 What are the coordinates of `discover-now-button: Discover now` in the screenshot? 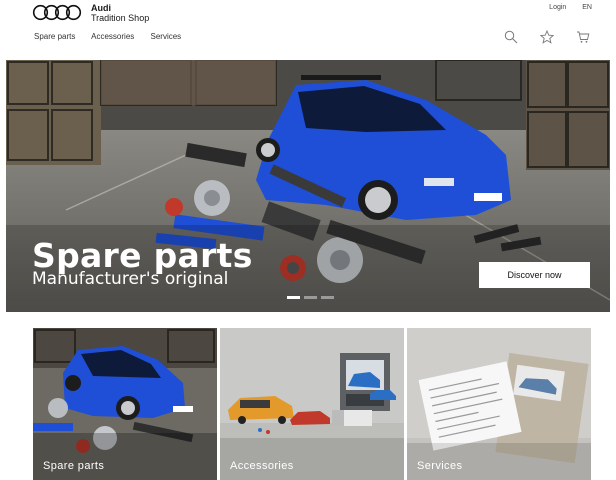 It's located at (534, 275).